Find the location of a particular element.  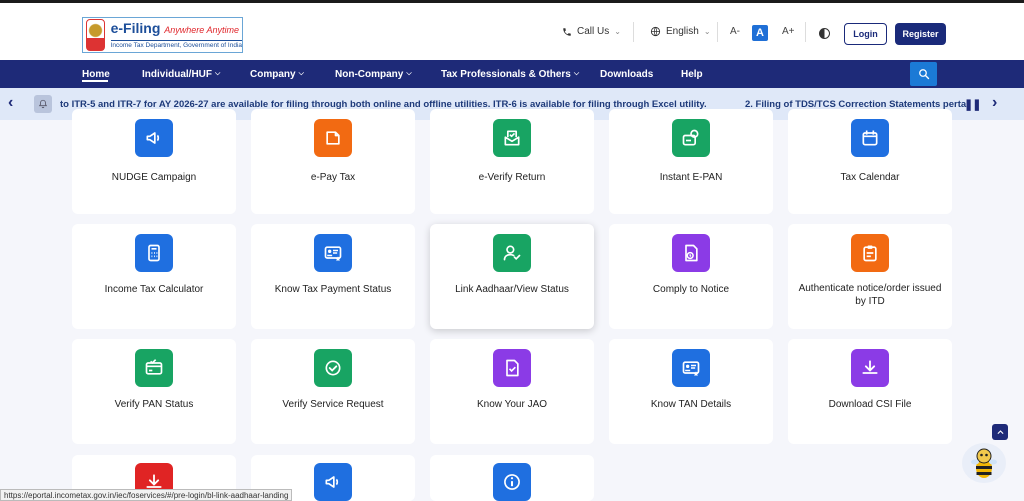

bell-icon is located at coordinates (43, 104).